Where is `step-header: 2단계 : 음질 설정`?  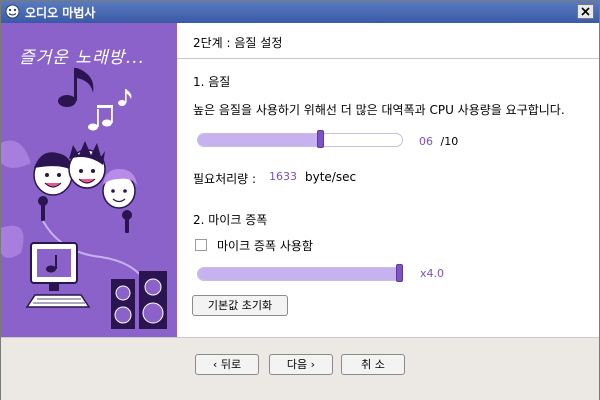
step-header: 2단계 : 음질 설정 is located at coordinates (388, 41).